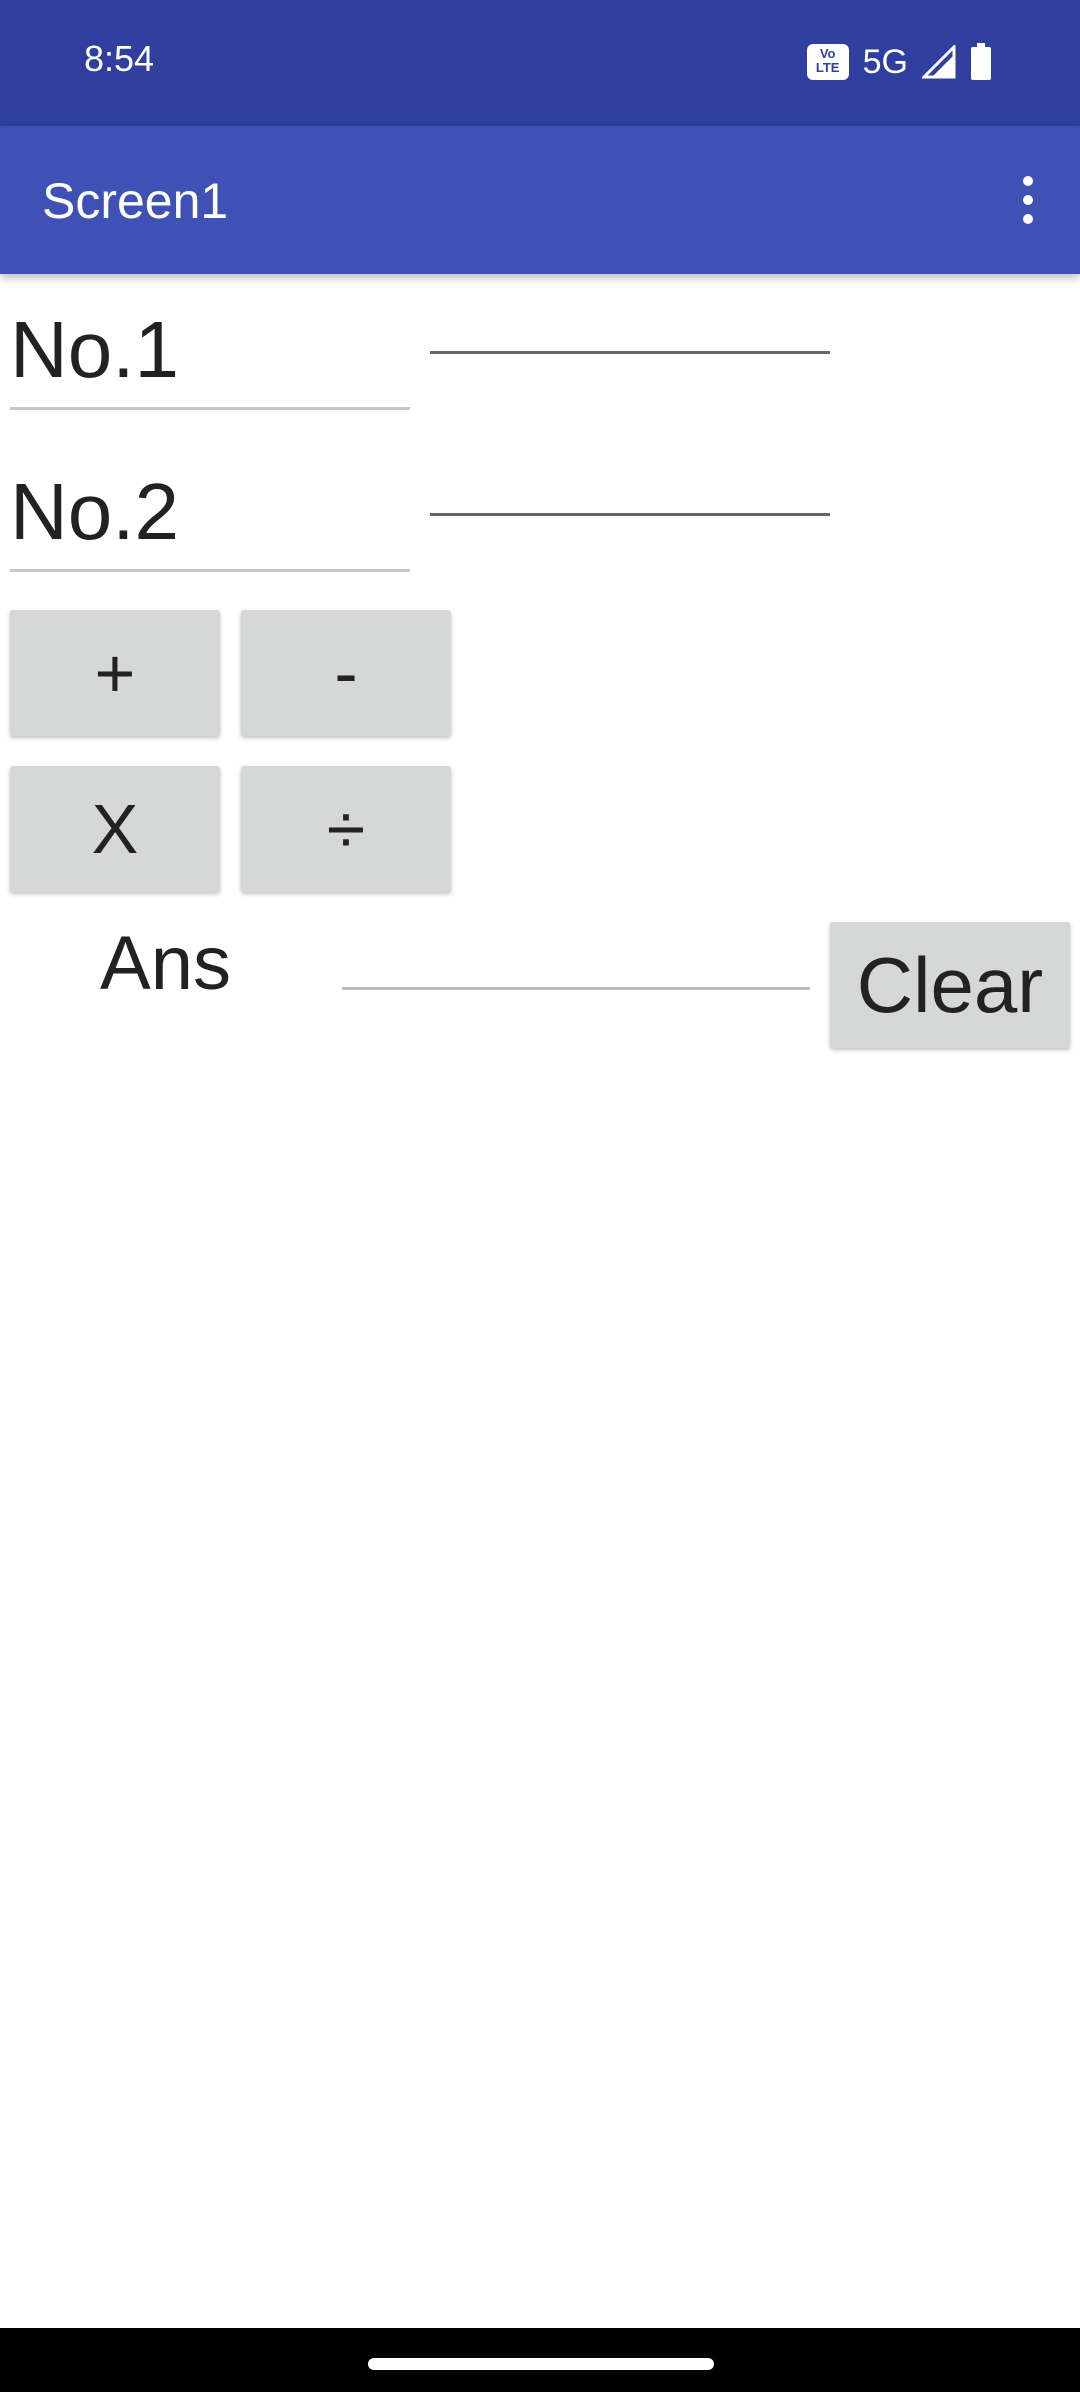 This screenshot has height=2392, width=1080. What do you see at coordinates (346, 673) in the screenshot?
I see `subtract-button: -` at bounding box center [346, 673].